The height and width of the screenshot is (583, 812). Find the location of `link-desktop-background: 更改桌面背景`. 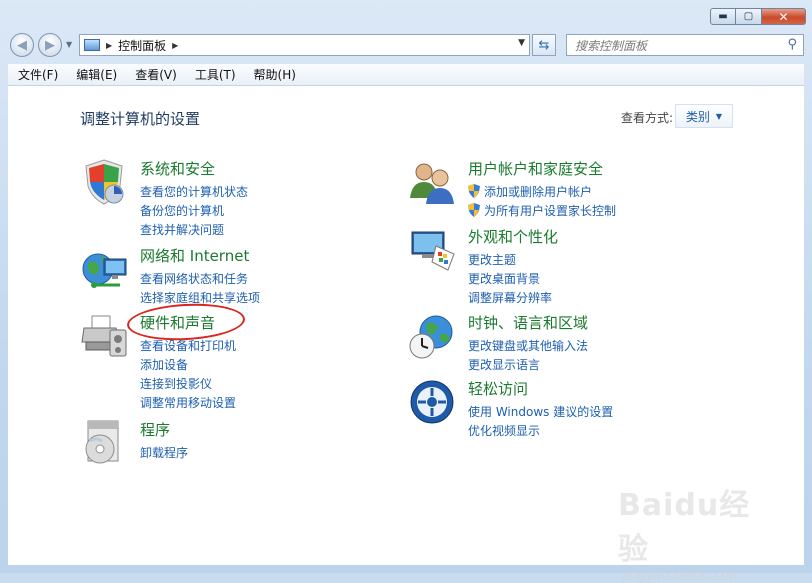

link-desktop-background: 更改桌面背景 is located at coordinates (510, 279).